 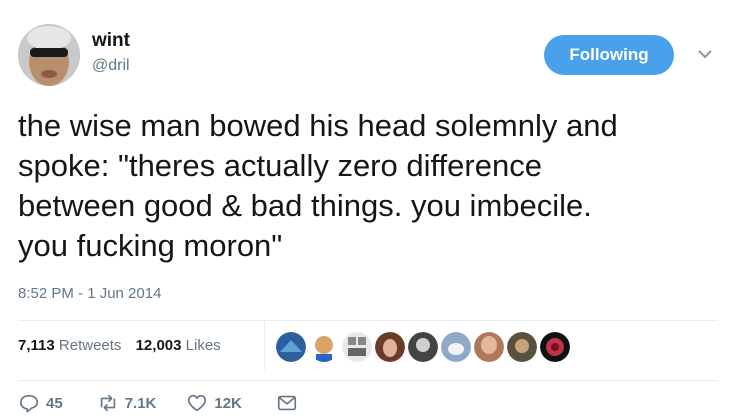 I want to click on direct-message-button, so click(x=290, y=403).